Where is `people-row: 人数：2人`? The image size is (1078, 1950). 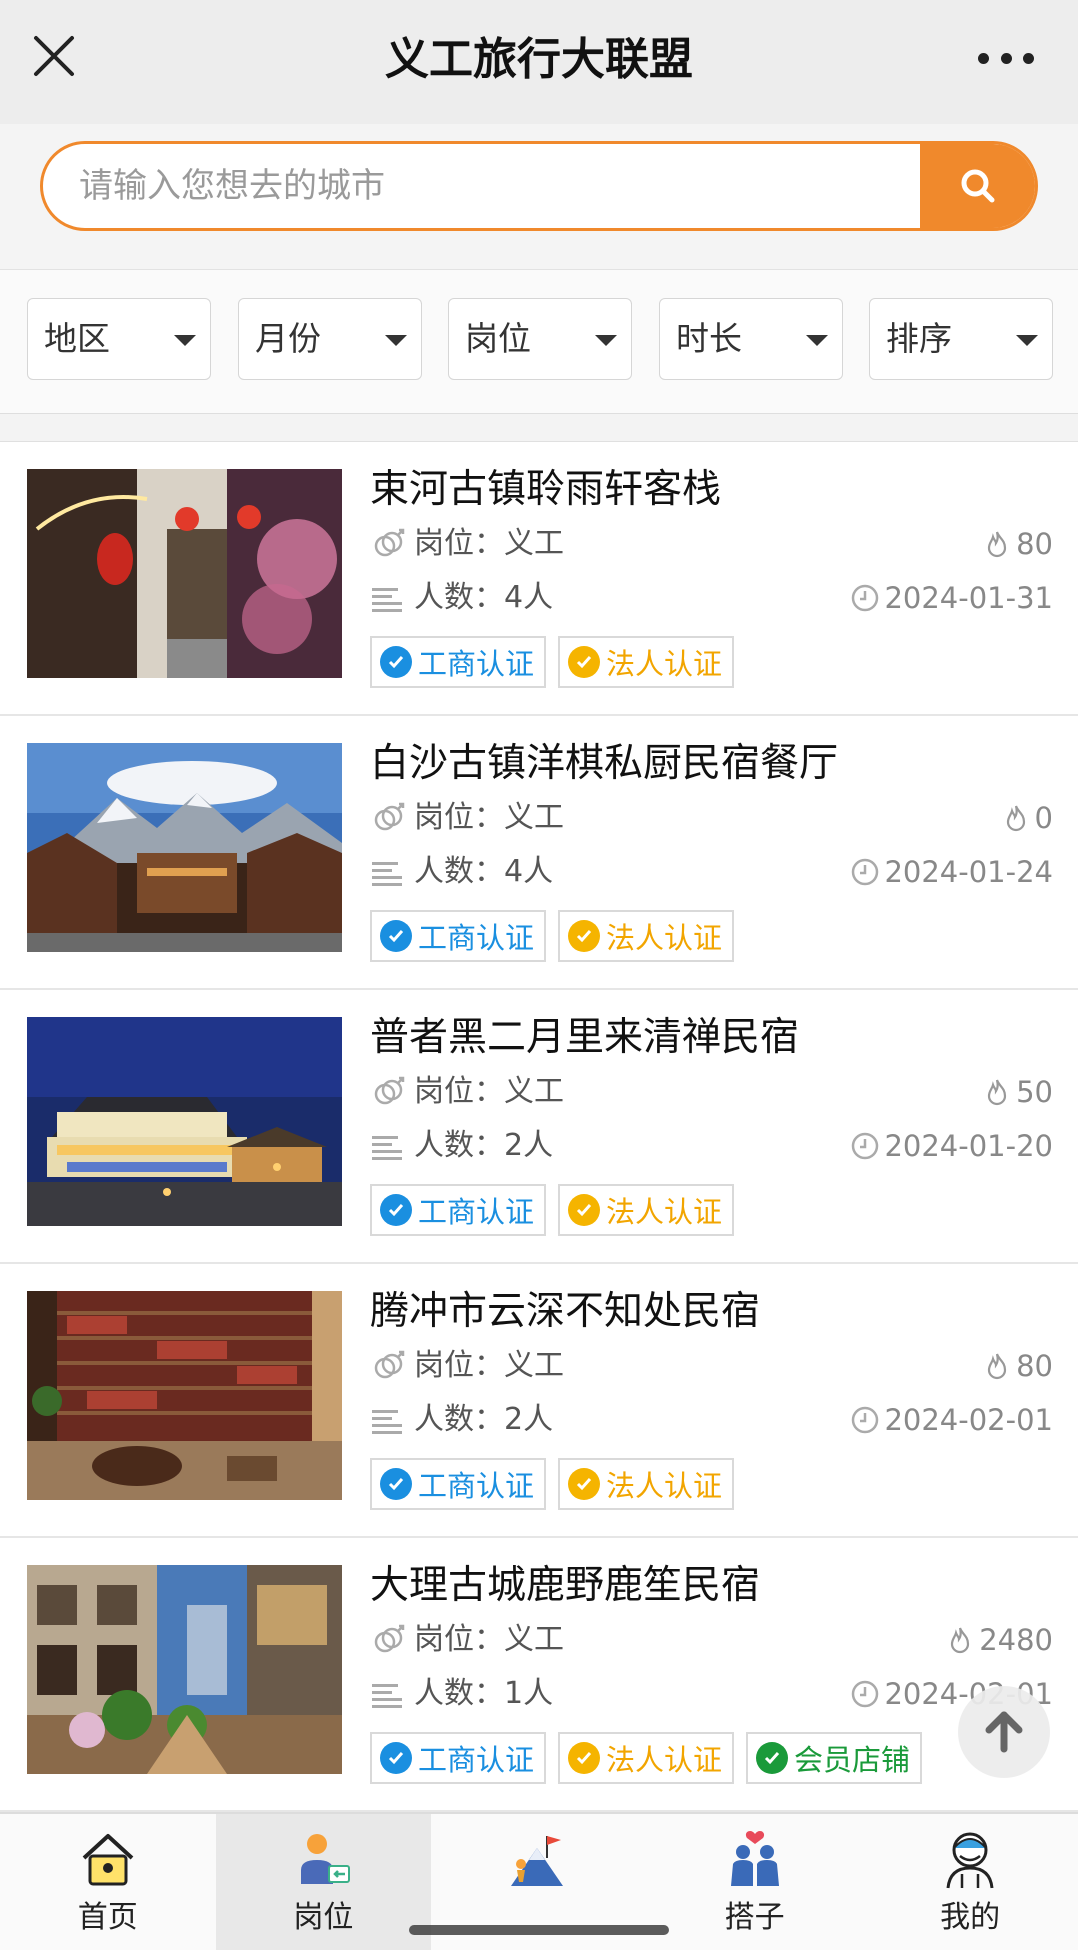
people-row: 人数：2人 is located at coordinates (461, 1146).